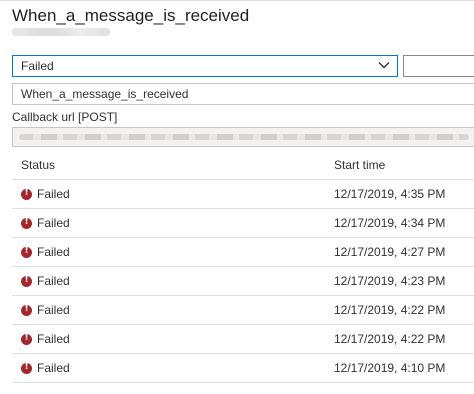 The height and width of the screenshot is (394, 474). I want to click on callback-url-label: Callback url [POST], so click(65, 117).